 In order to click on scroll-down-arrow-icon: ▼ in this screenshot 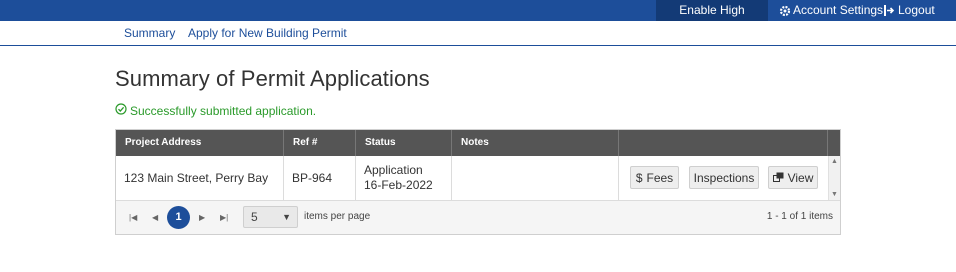, I will do `click(834, 194)`.